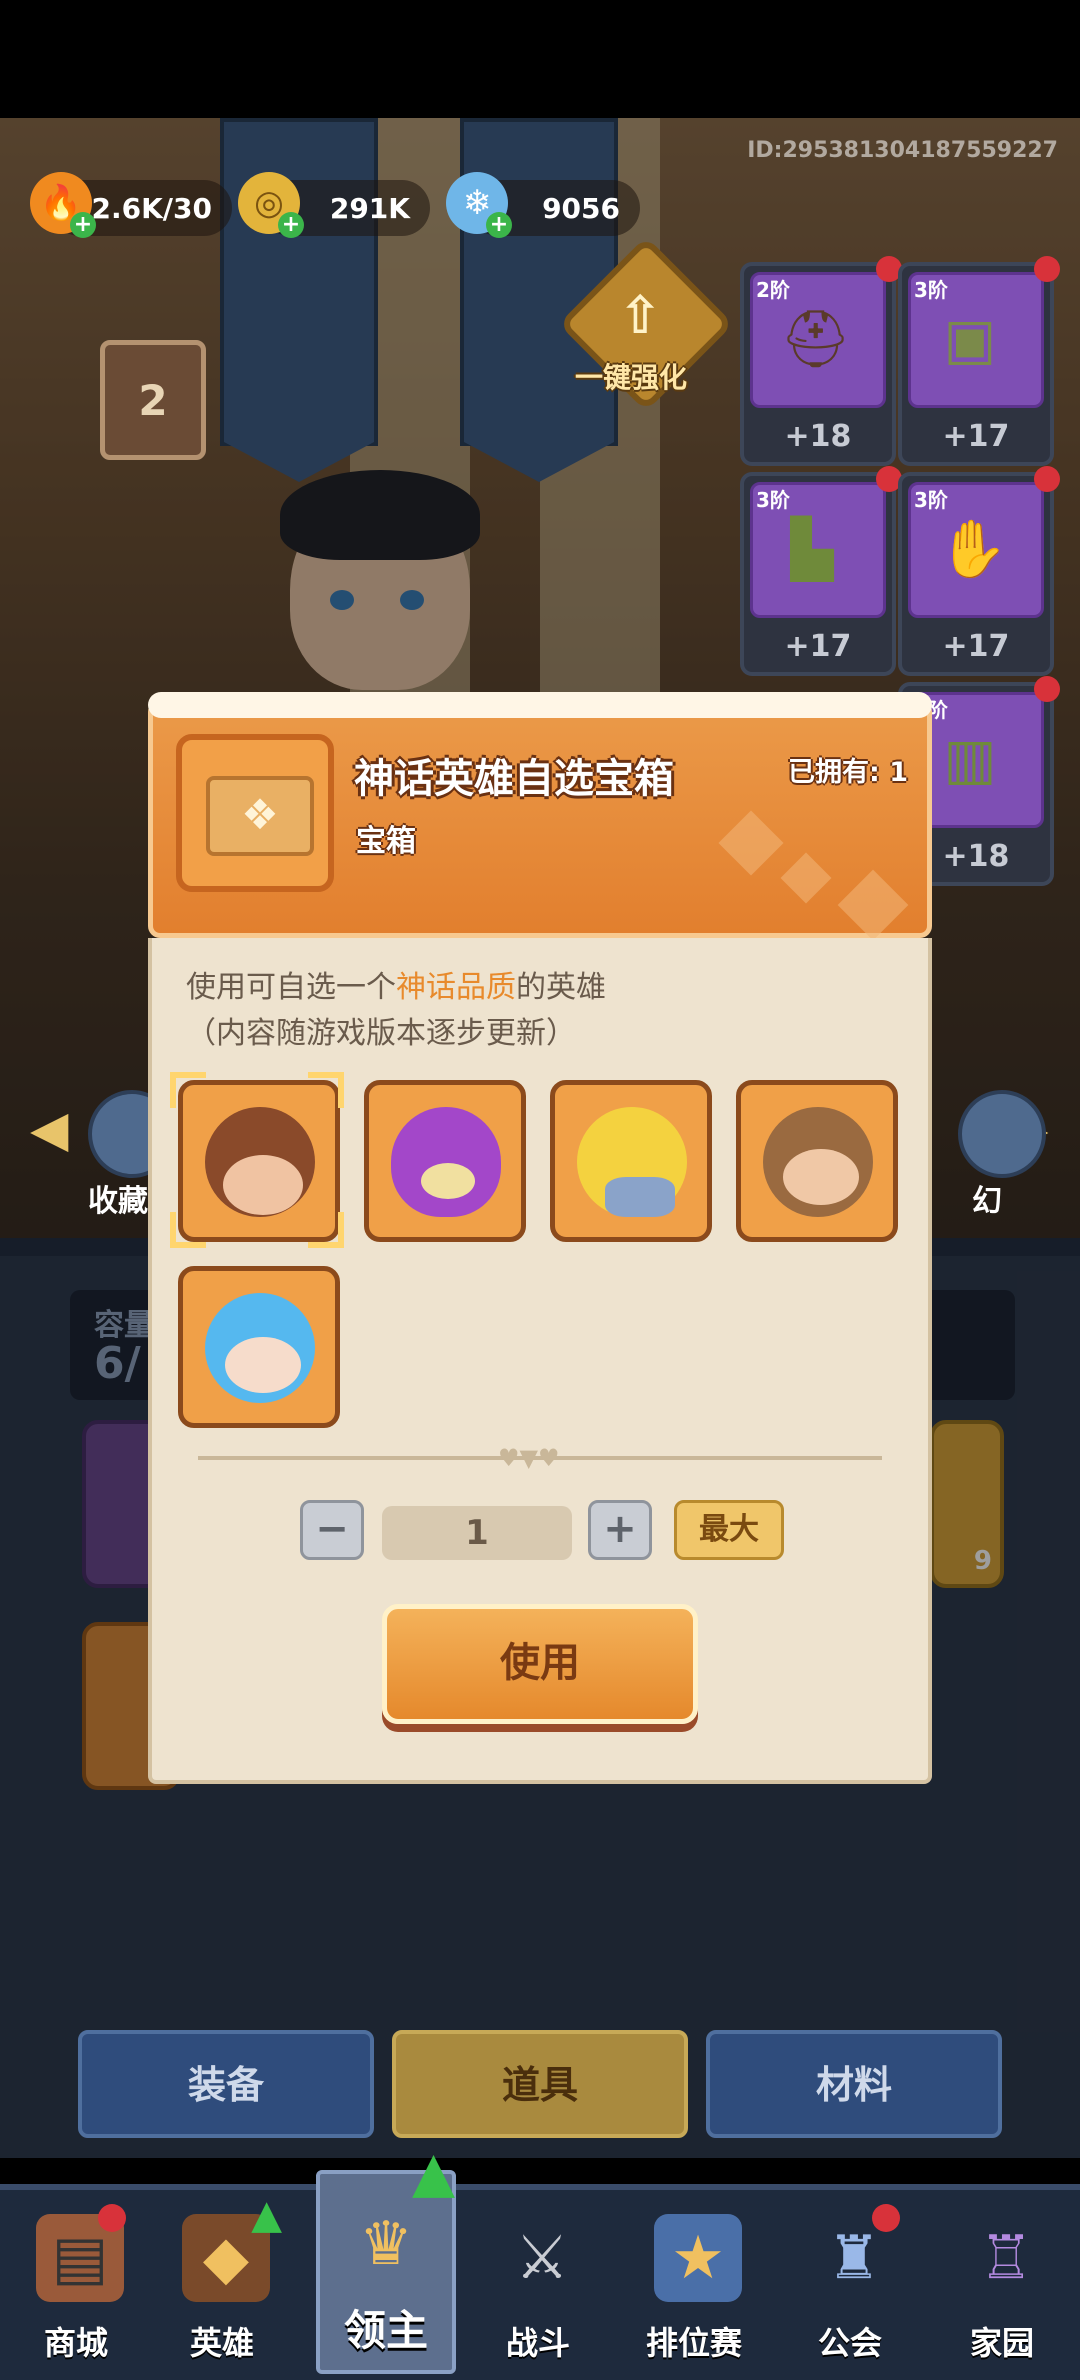 The image size is (1080, 2380). I want to click on nav-label: 公会, so click(849, 2343).